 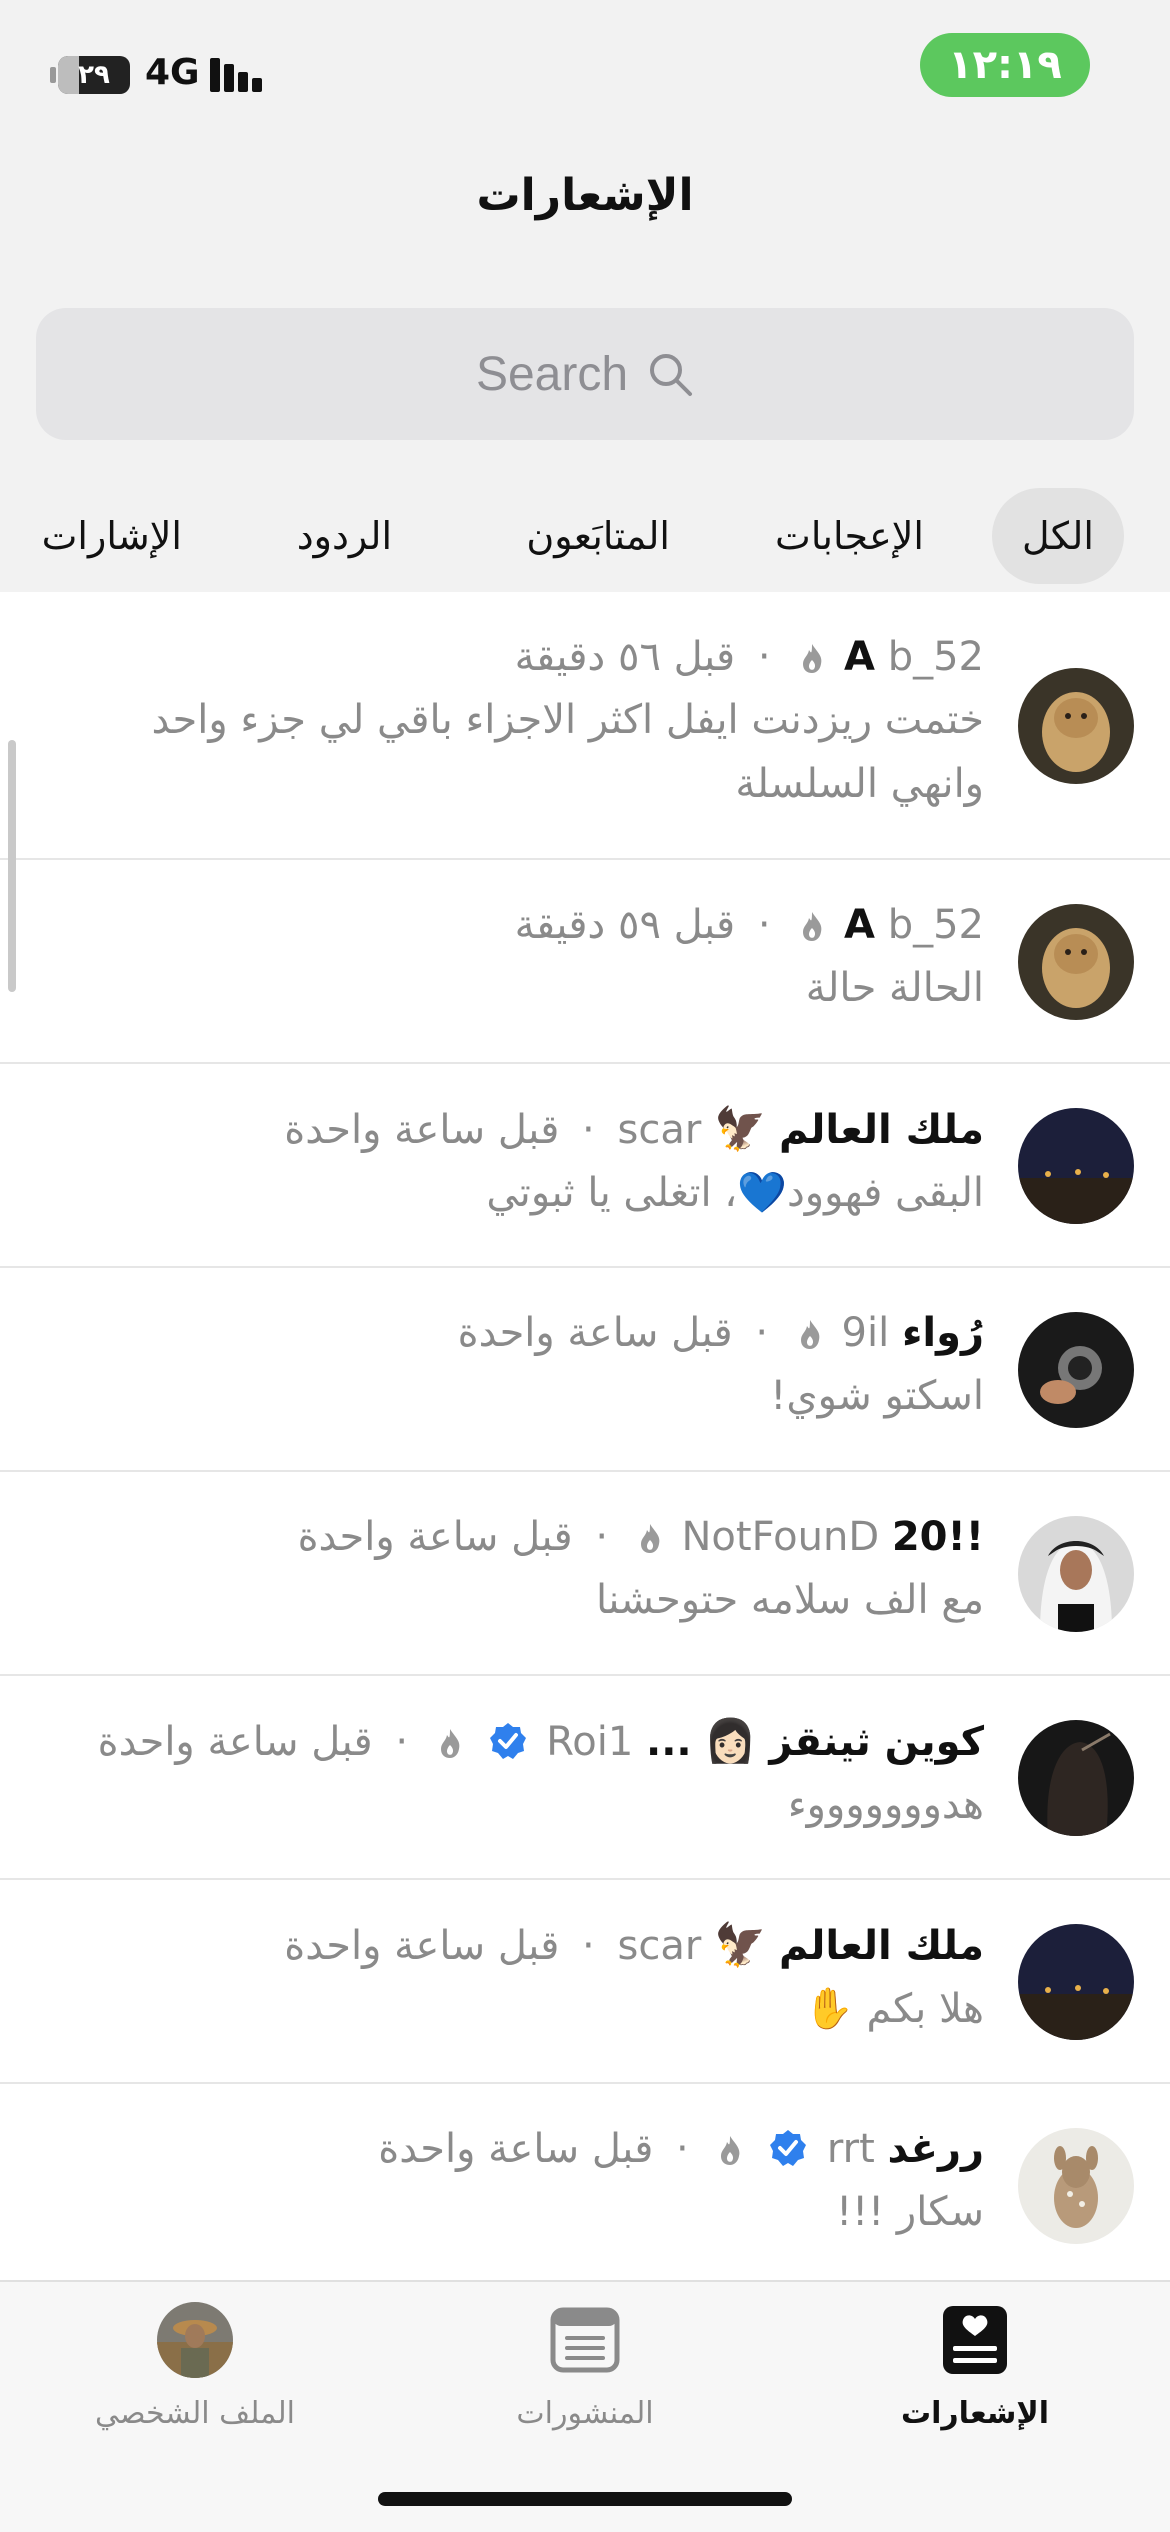 What do you see at coordinates (53, 75) in the screenshot?
I see `battery-tip` at bounding box center [53, 75].